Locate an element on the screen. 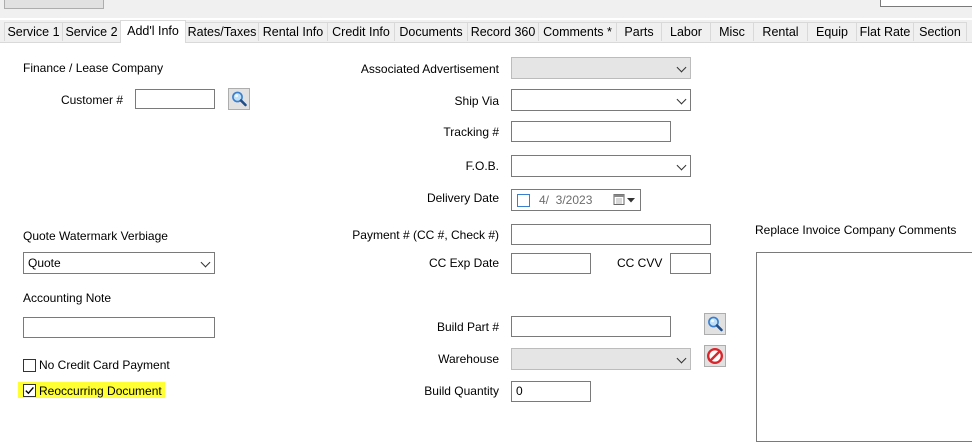 The image size is (972, 442). tab-credit-info: Credit Info is located at coordinates (361, 31).